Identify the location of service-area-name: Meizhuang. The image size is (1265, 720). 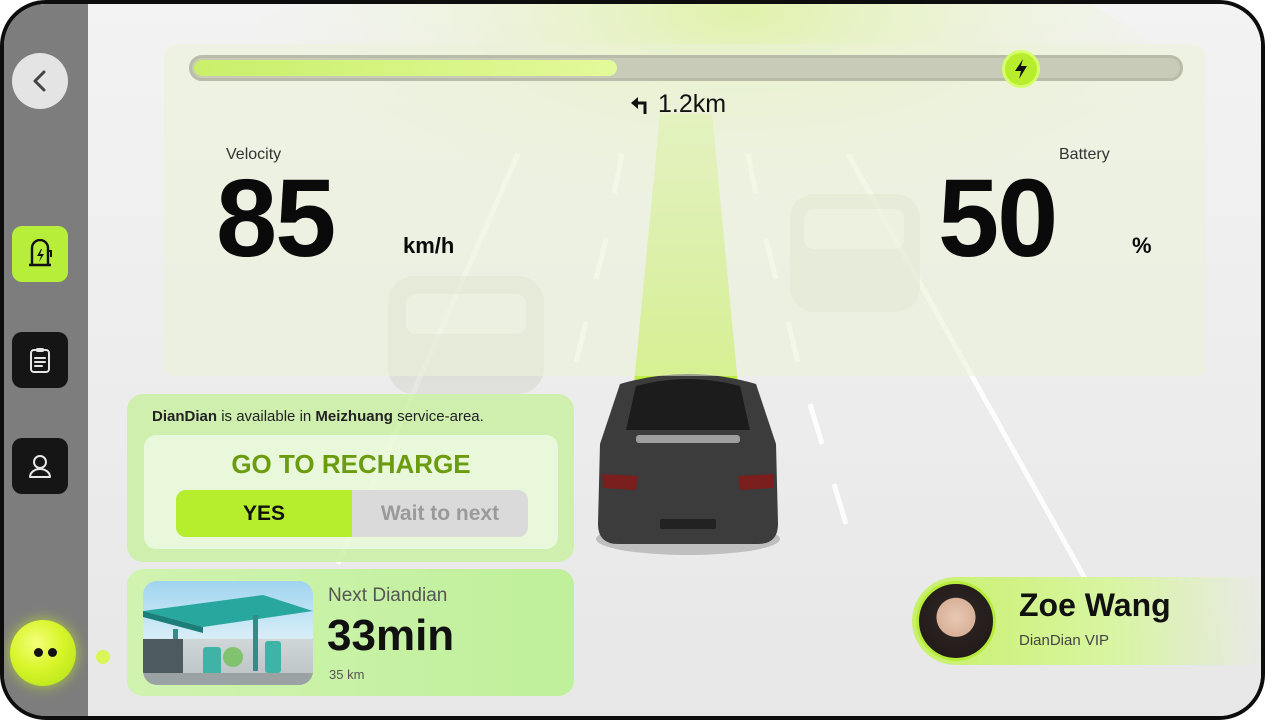
(354, 416).